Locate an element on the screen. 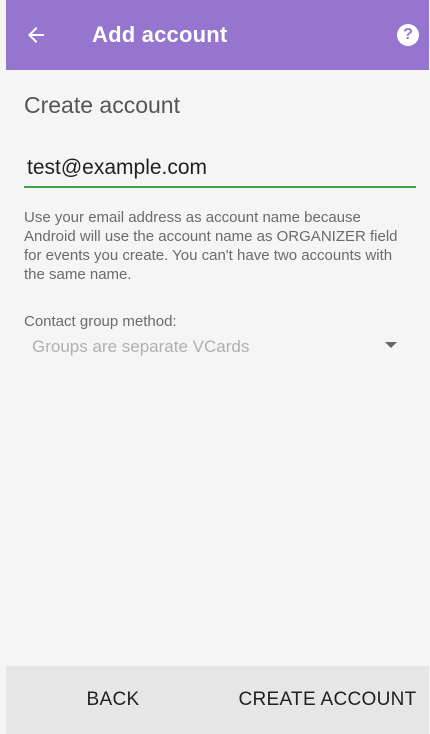 The image size is (430, 734). account-name-value: test@example.com is located at coordinates (117, 167).